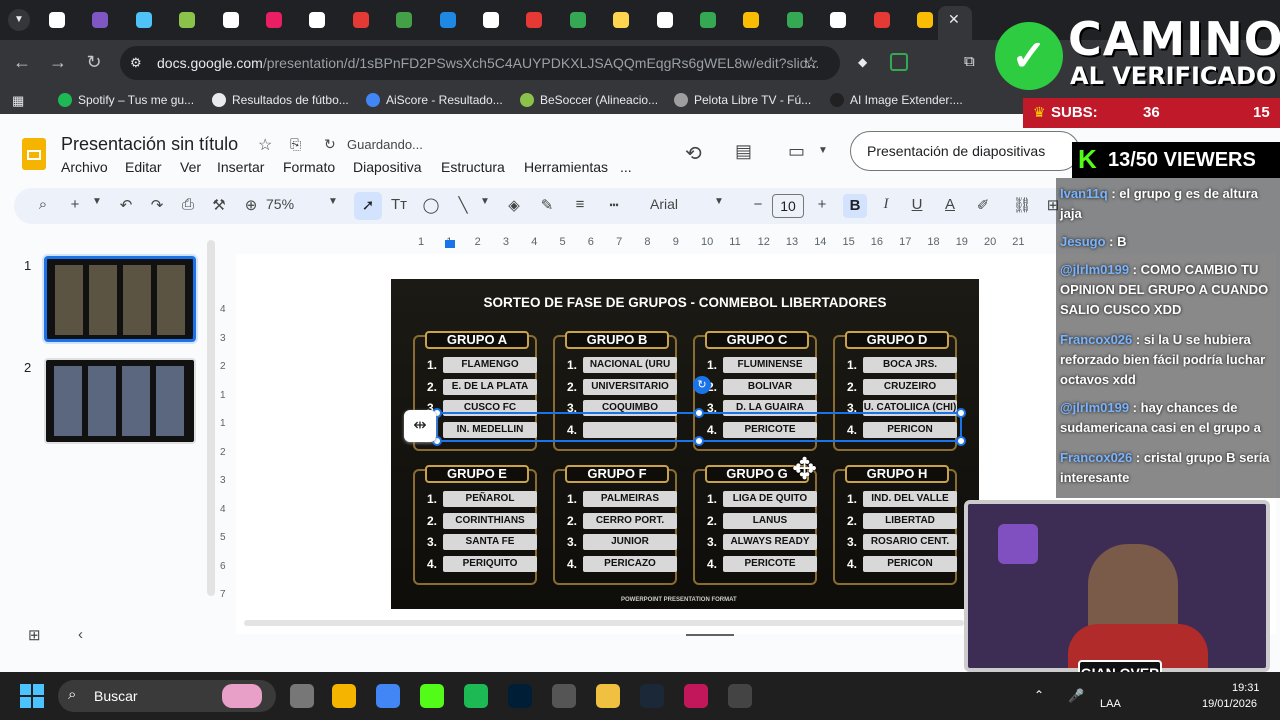 The image size is (1280, 720). Describe the element at coordinates (477, 340) in the screenshot. I see `group-header: GRUPO A` at that location.